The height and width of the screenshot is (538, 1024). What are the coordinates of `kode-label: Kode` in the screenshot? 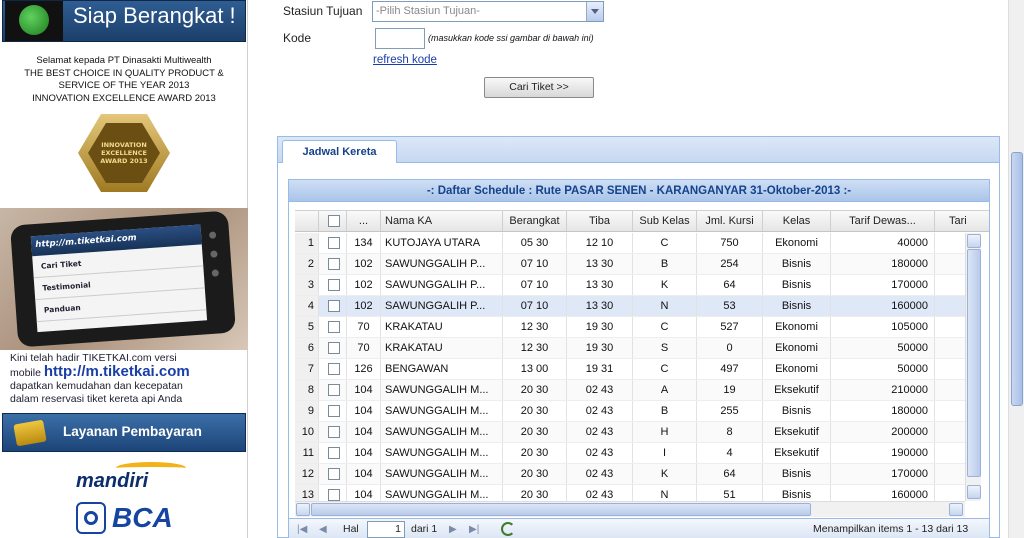 It's located at (297, 38).